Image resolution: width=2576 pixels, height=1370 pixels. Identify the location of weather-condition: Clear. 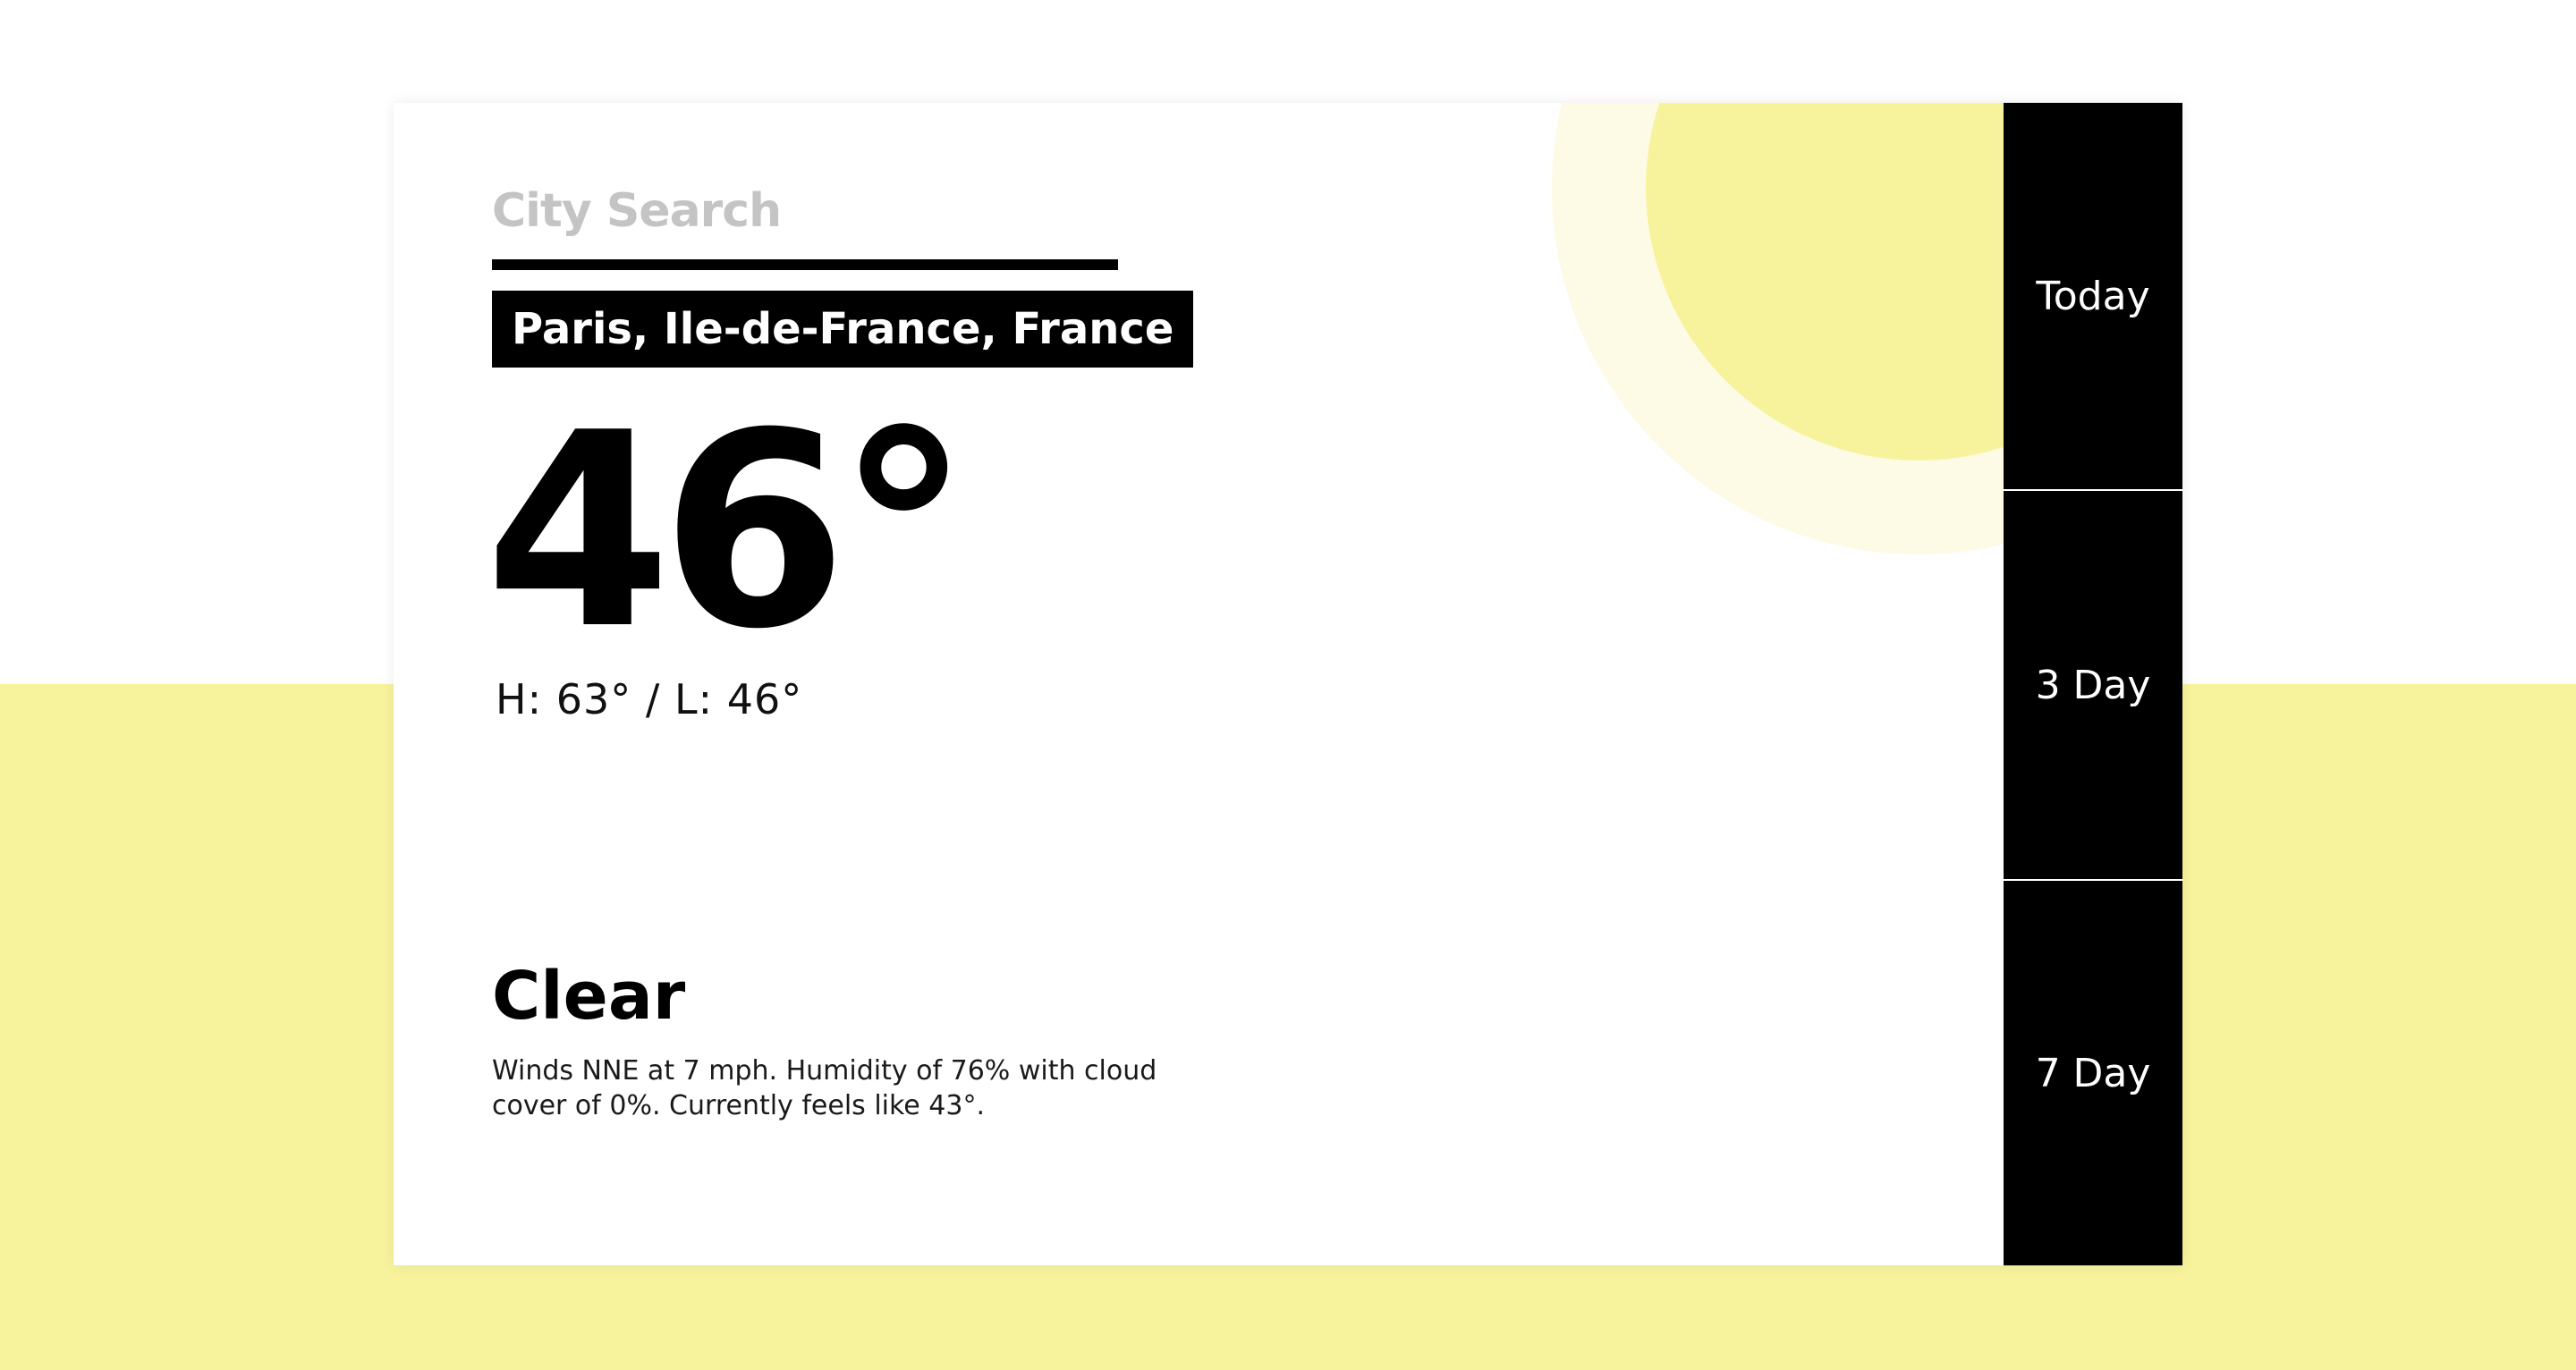
(589, 996).